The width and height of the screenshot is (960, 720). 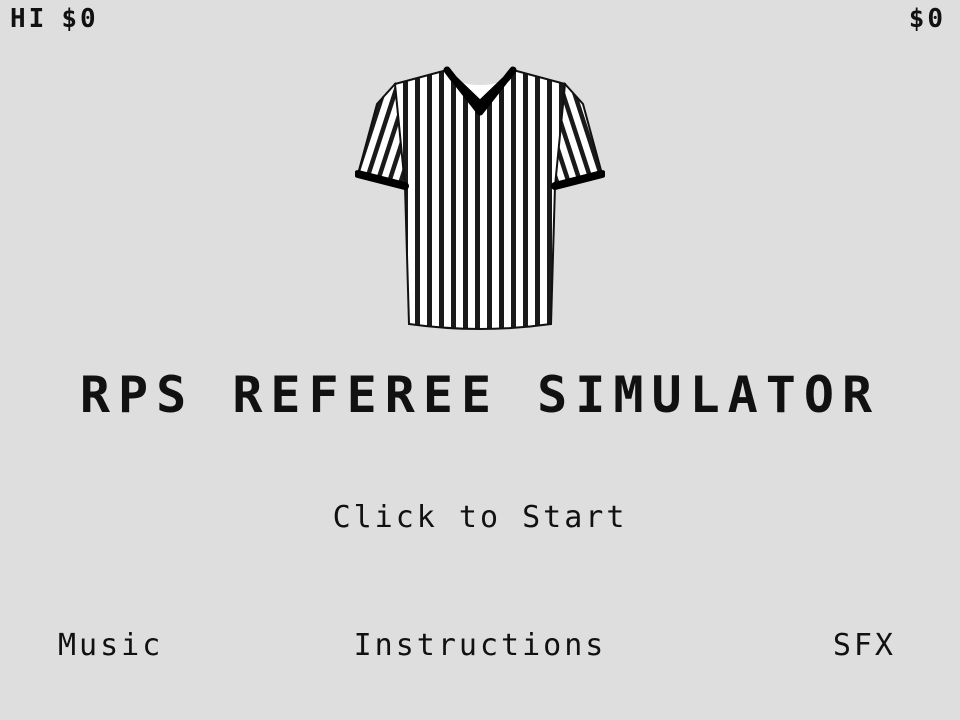 I want to click on instructions-link: Instructions, so click(x=480, y=645).